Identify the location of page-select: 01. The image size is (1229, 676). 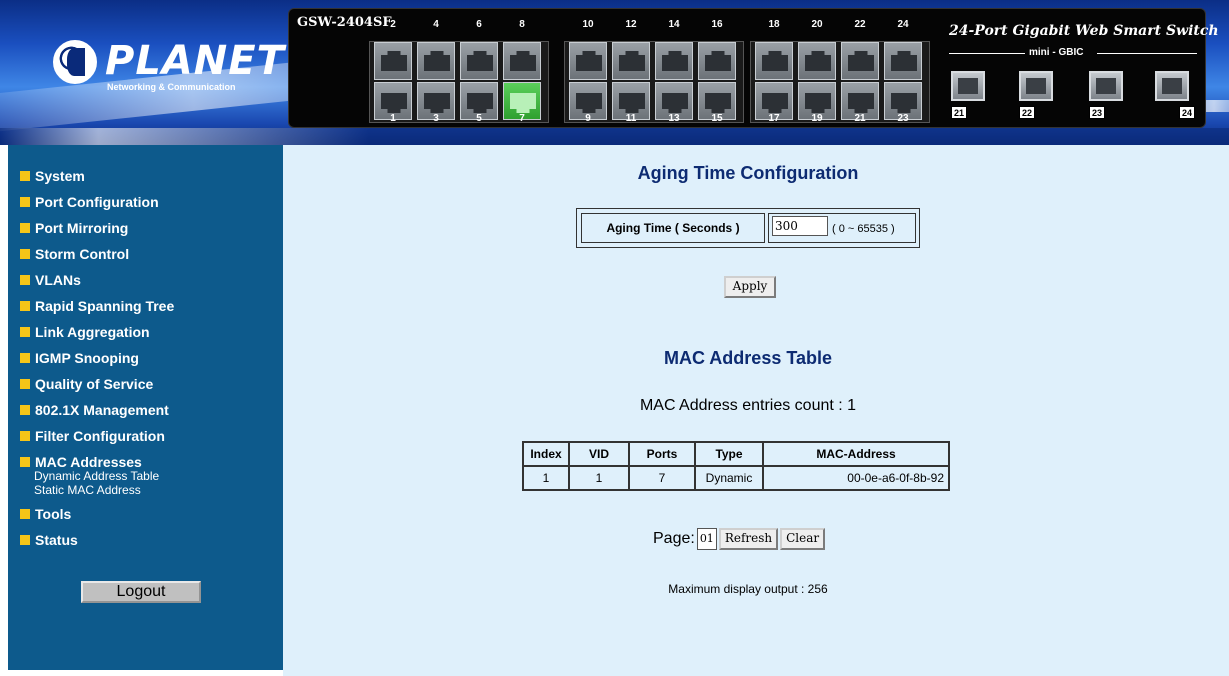
(706, 539).